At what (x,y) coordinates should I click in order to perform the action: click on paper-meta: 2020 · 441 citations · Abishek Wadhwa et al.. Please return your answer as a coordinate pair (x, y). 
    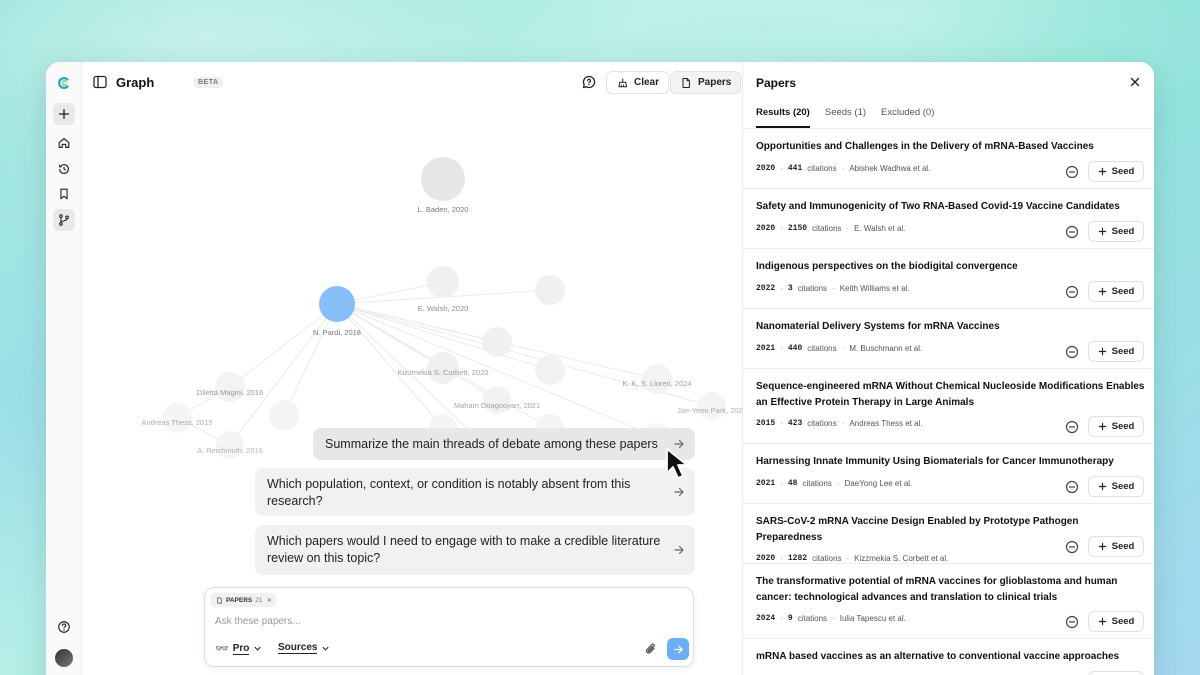
    Looking at the image, I should click on (948, 168).